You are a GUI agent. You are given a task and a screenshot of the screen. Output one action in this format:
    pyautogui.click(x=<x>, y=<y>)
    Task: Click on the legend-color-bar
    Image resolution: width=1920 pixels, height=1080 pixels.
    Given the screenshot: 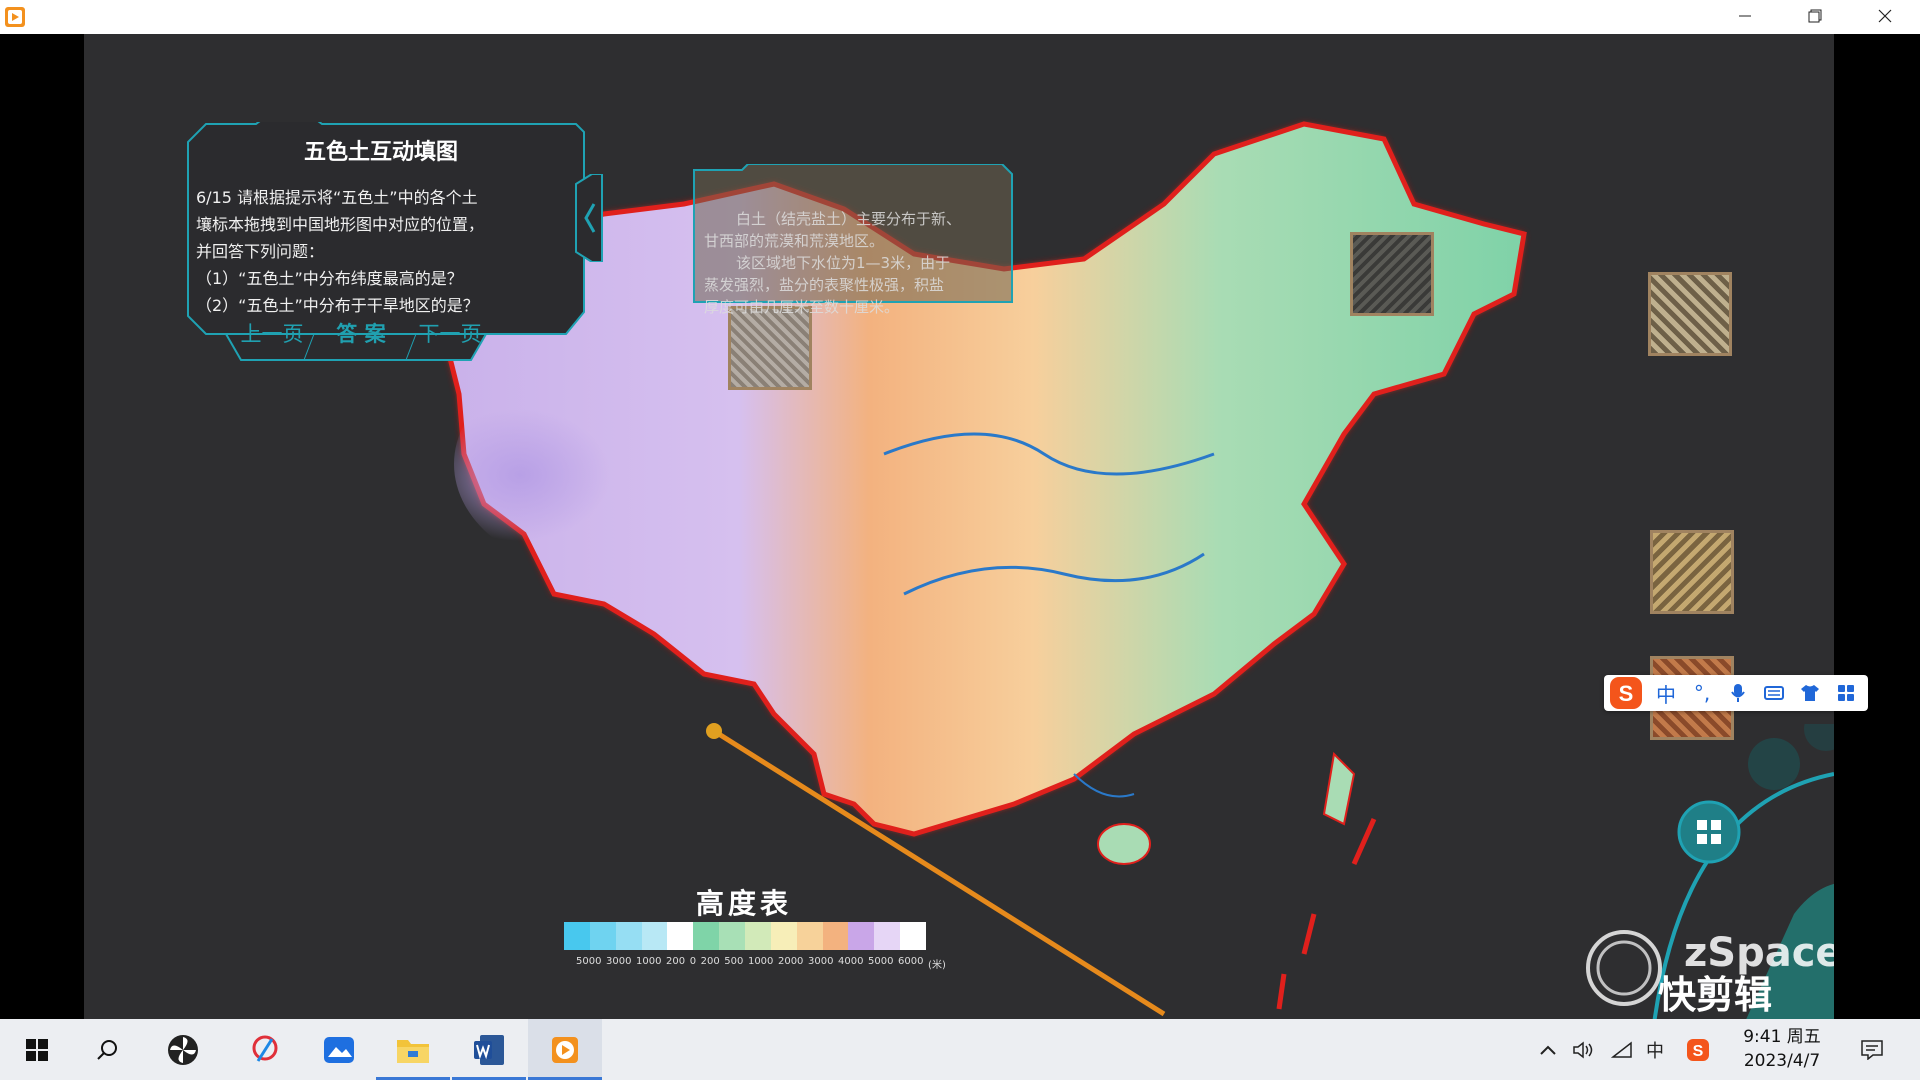 What is the action you would take?
    pyautogui.click(x=745, y=936)
    